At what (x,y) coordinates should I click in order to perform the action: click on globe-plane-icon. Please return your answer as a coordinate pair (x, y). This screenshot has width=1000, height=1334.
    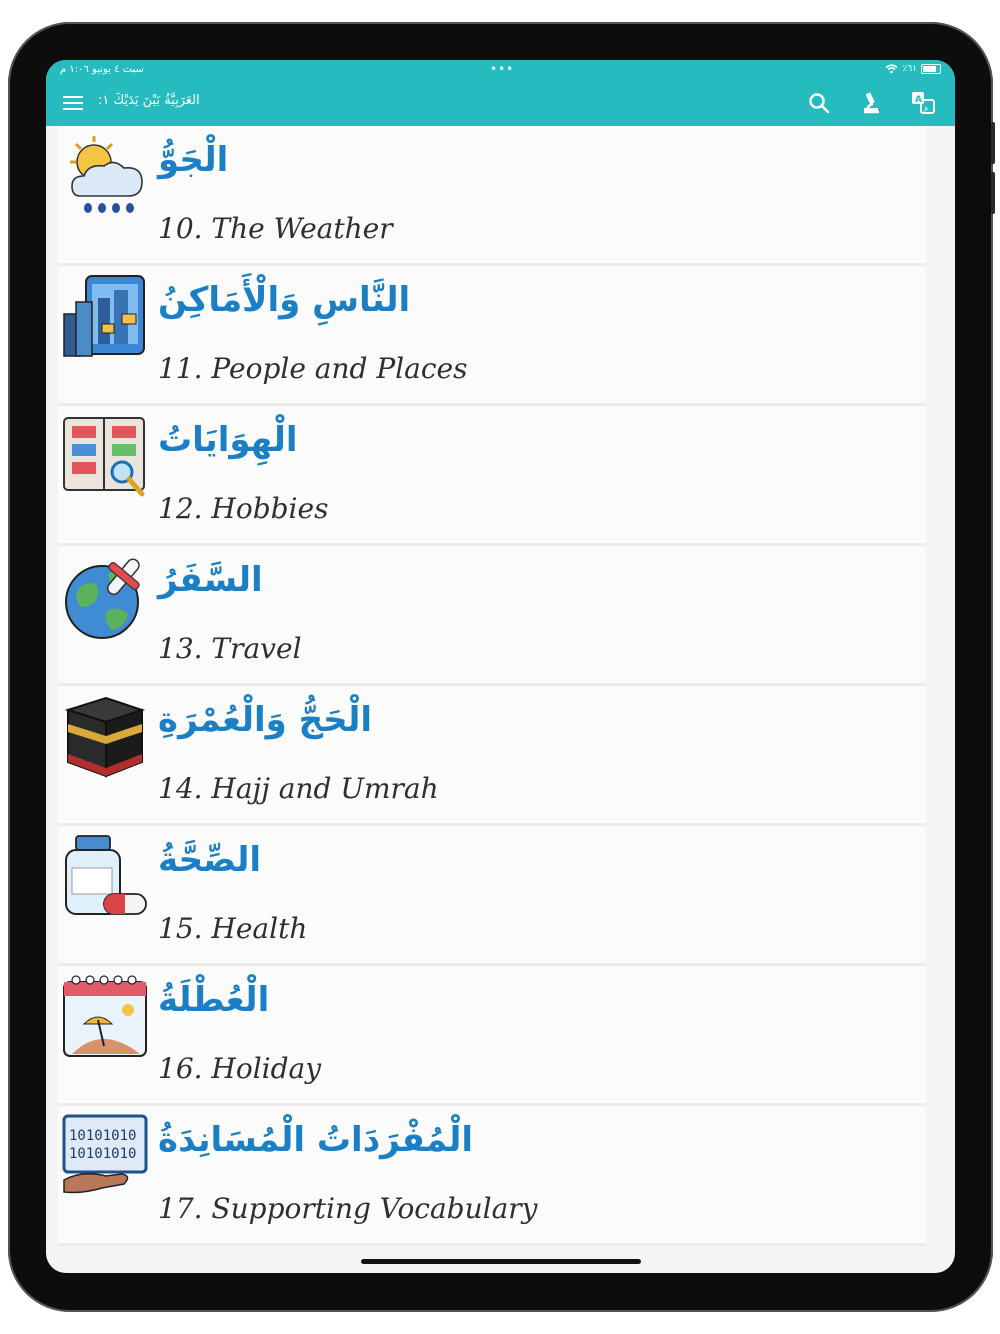
    Looking at the image, I should click on (102, 598).